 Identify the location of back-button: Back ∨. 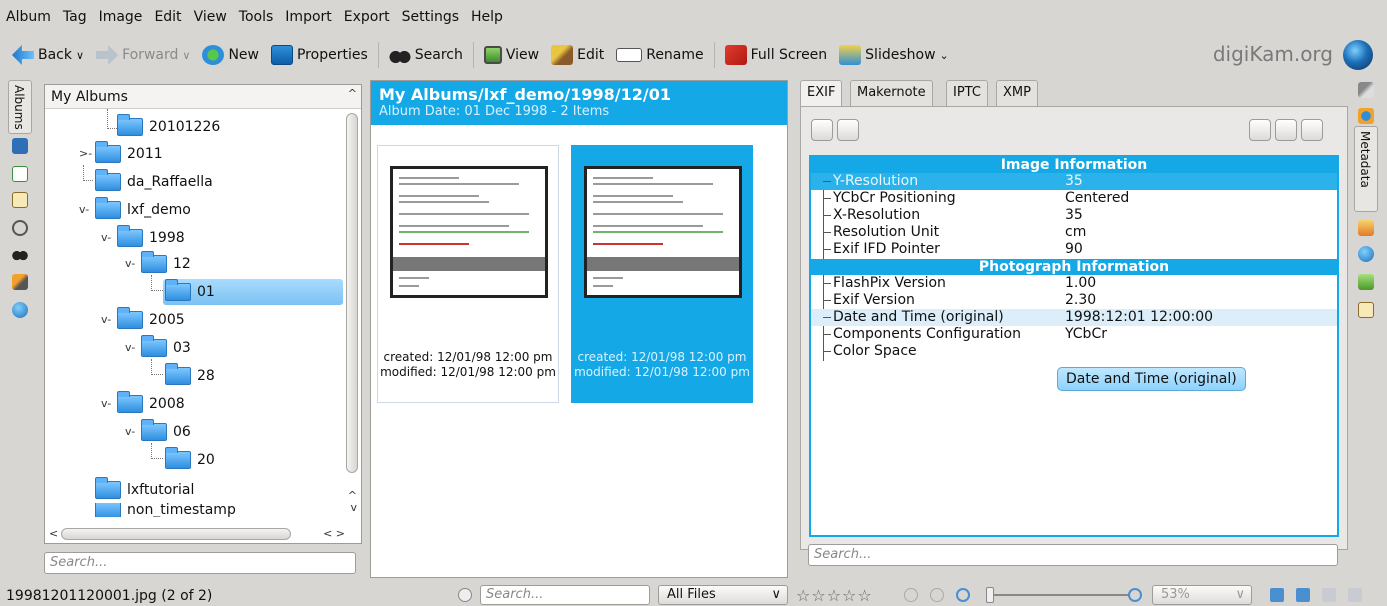
(48, 55).